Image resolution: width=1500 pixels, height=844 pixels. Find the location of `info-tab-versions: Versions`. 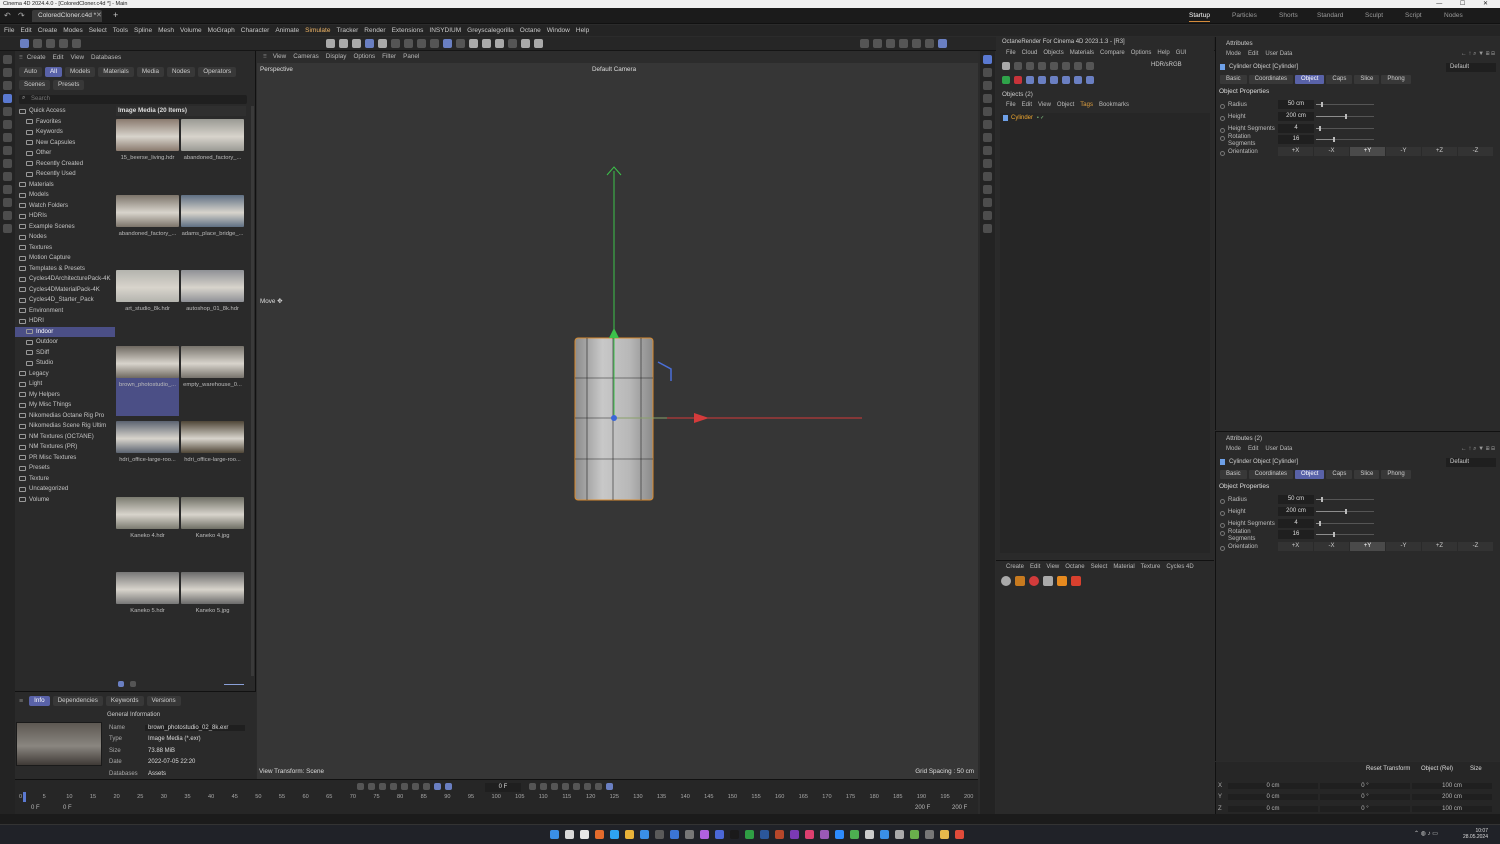

info-tab-versions: Versions is located at coordinates (163, 701).